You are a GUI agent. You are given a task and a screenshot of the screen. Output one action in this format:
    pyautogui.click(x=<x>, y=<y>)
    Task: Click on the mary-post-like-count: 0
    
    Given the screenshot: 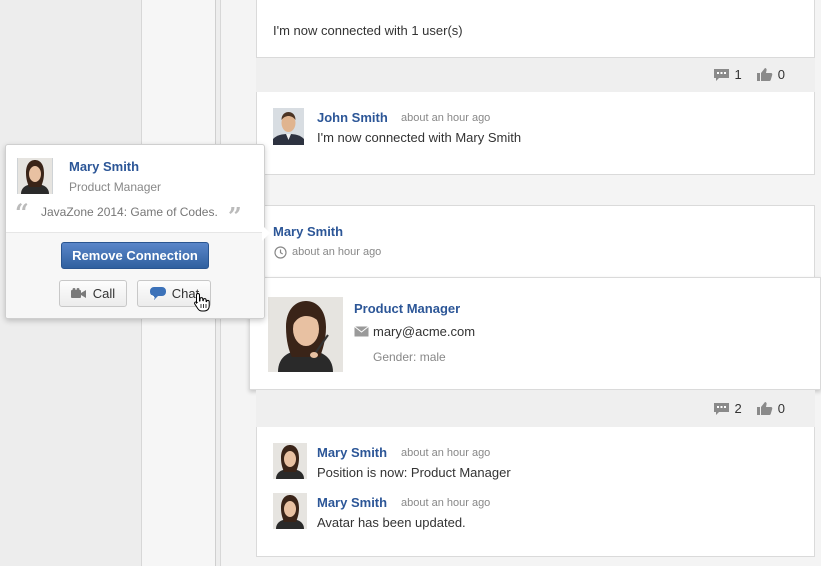 What is the action you would take?
    pyautogui.click(x=781, y=408)
    